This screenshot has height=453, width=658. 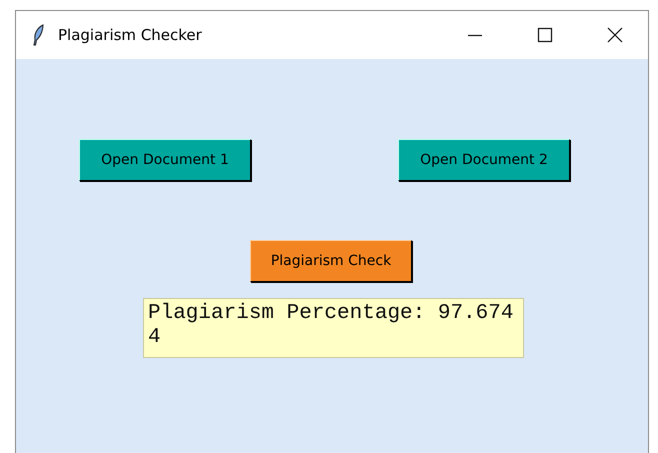 What do you see at coordinates (545, 35) in the screenshot?
I see `maximize-icon` at bounding box center [545, 35].